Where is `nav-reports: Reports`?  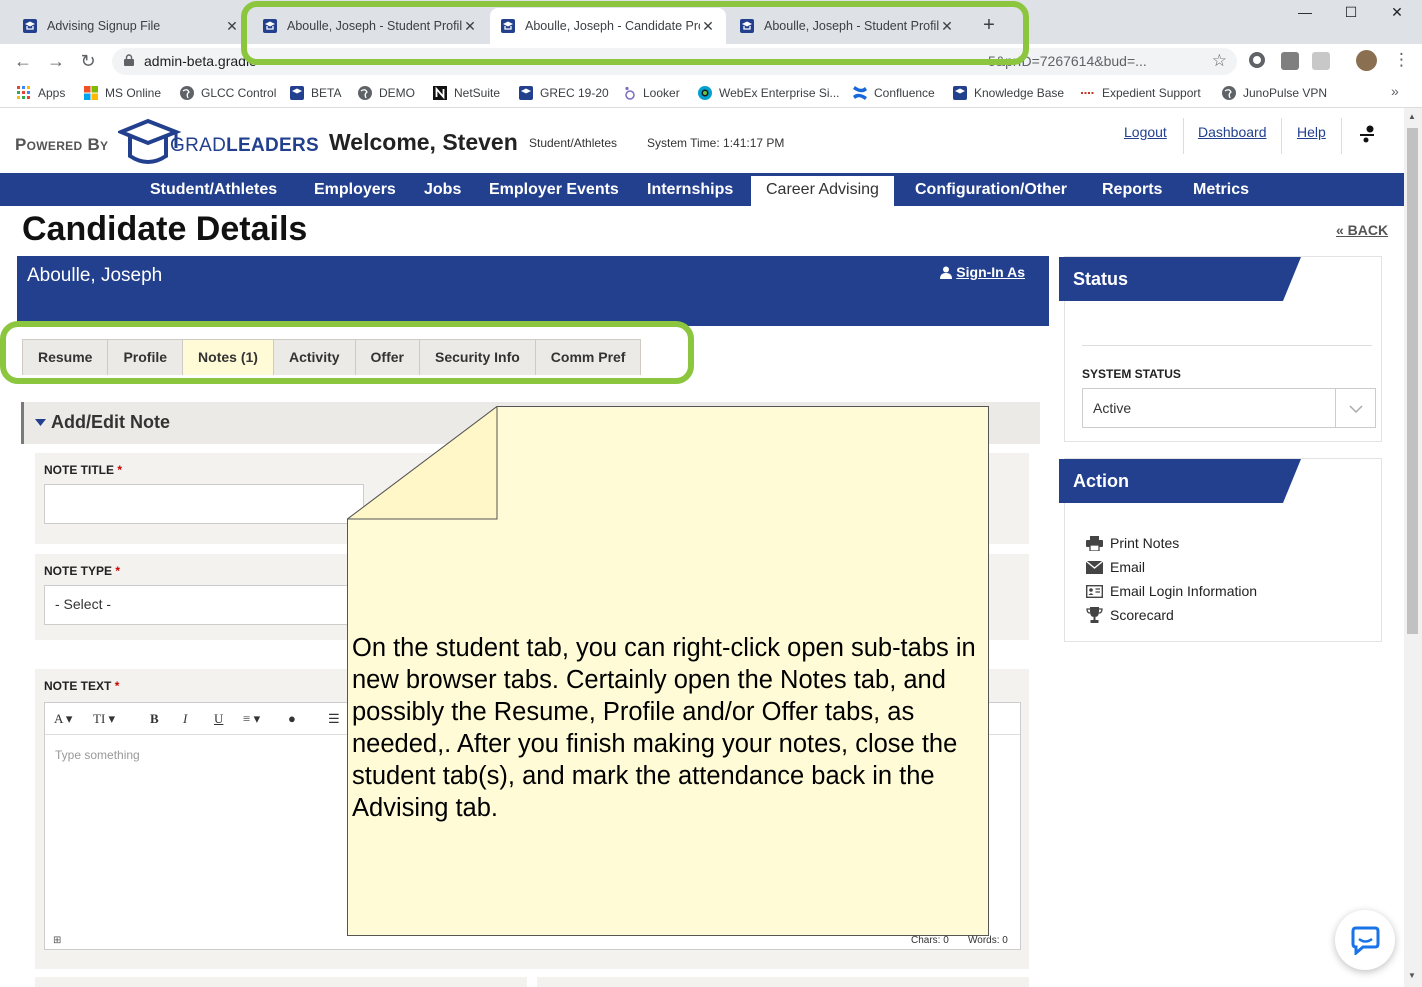
nav-reports: Reports is located at coordinates (1132, 189).